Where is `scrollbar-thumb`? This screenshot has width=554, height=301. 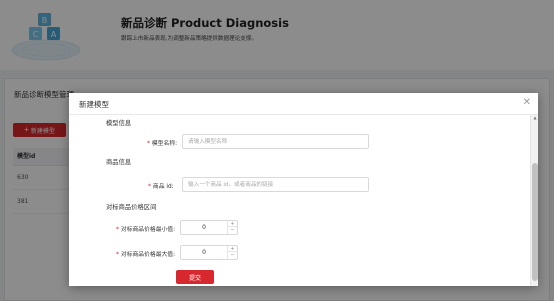 scrollbar-thumb is located at coordinates (535, 222).